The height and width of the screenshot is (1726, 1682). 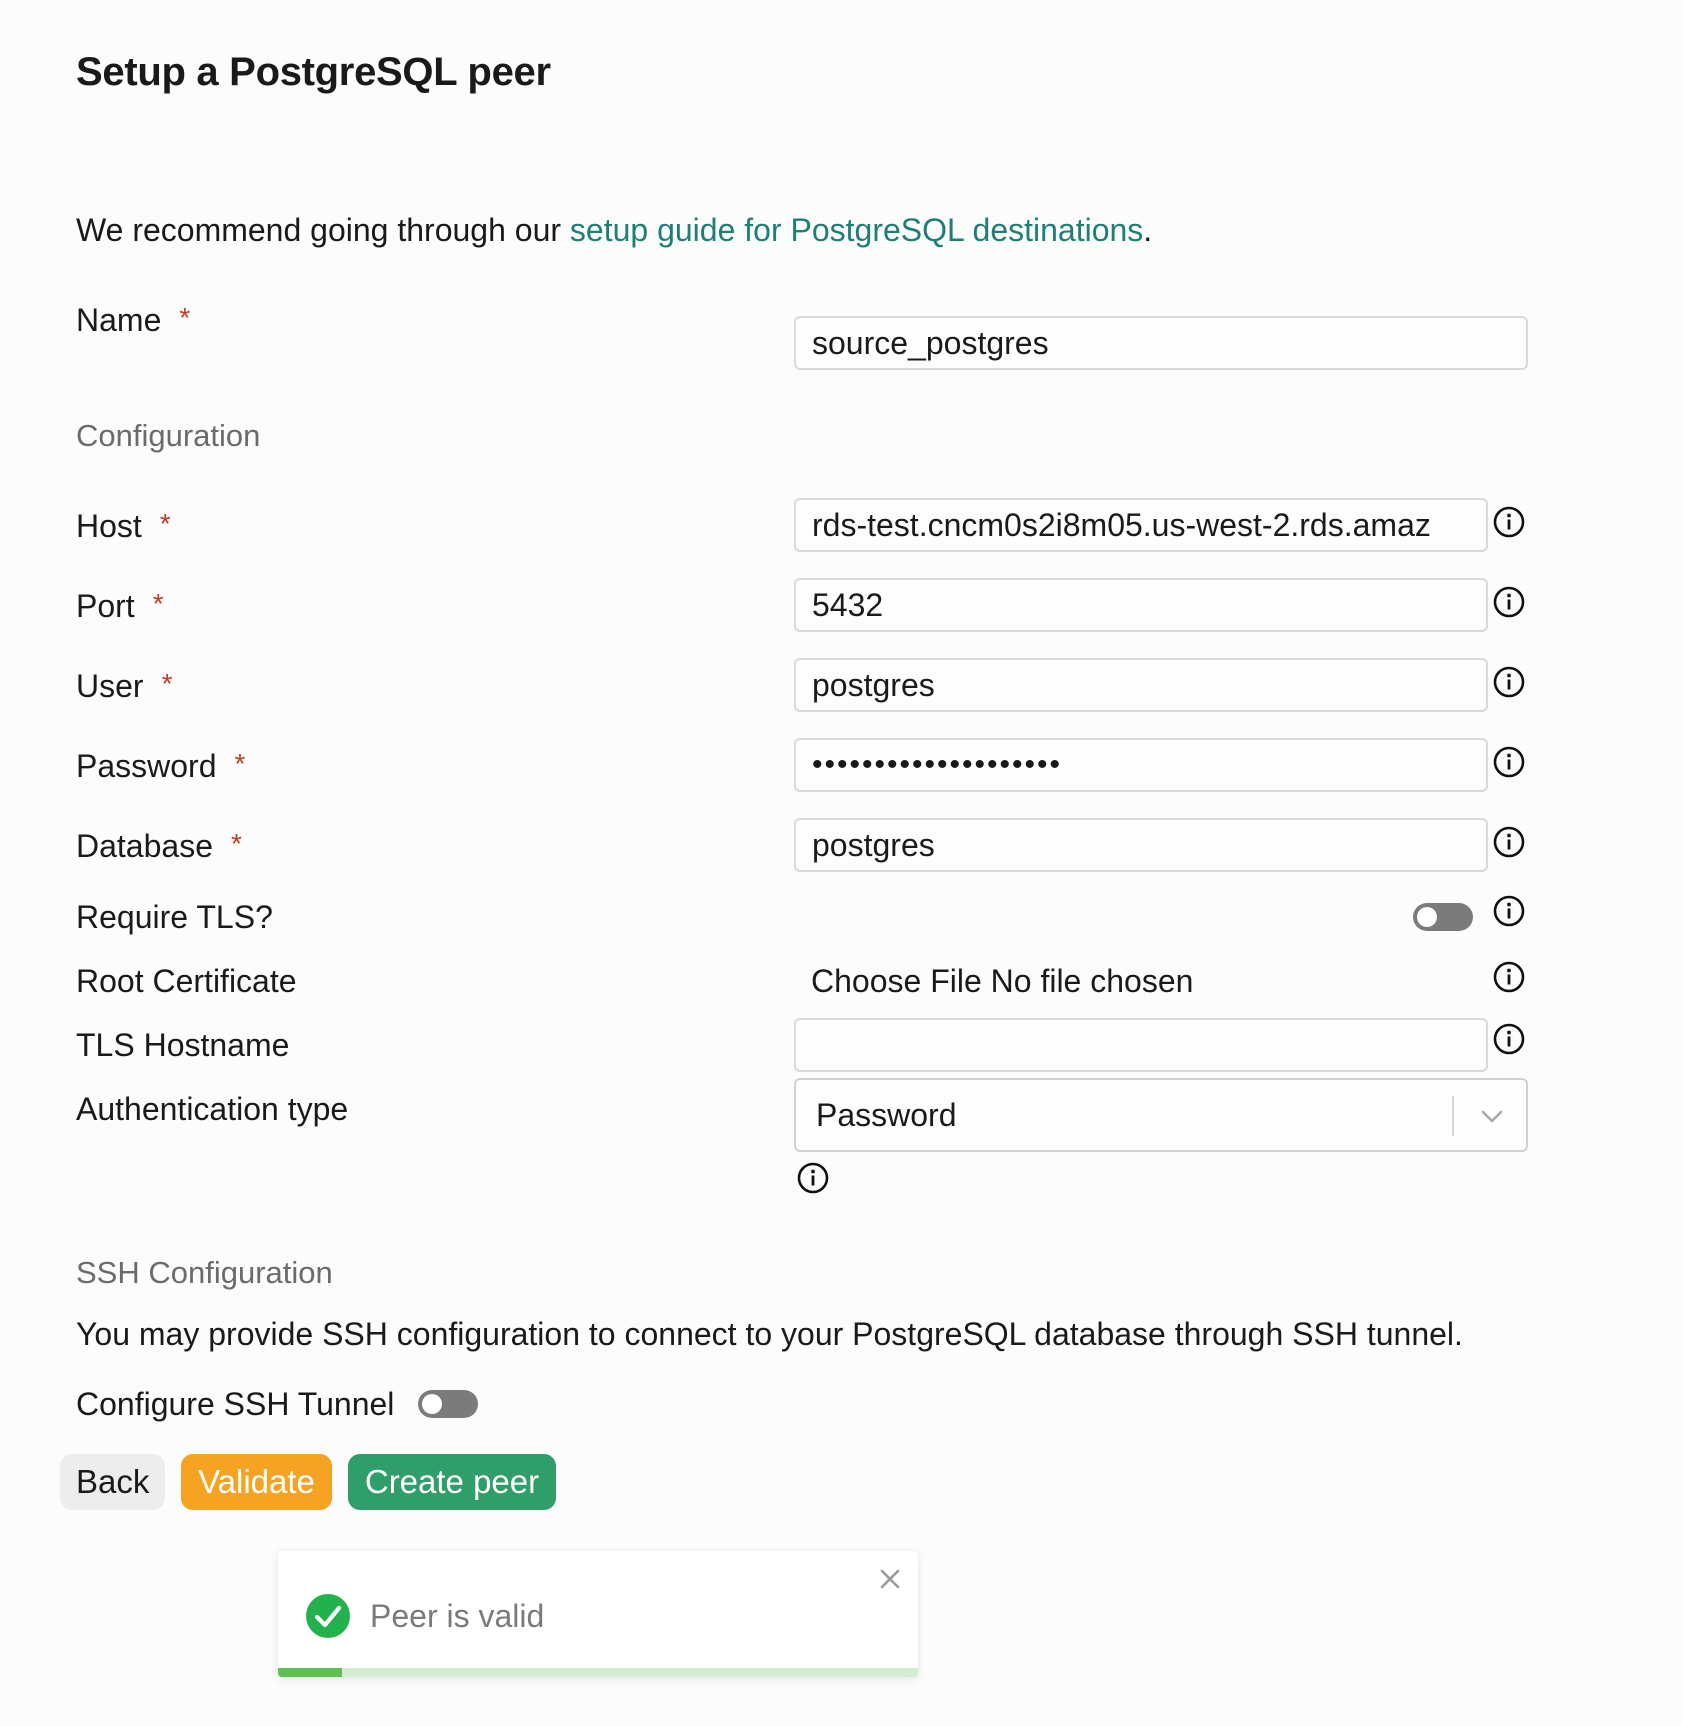 What do you see at coordinates (212, 1109) in the screenshot?
I see `auth-type-label: Authentication type` at bounding box center [212, 1109].